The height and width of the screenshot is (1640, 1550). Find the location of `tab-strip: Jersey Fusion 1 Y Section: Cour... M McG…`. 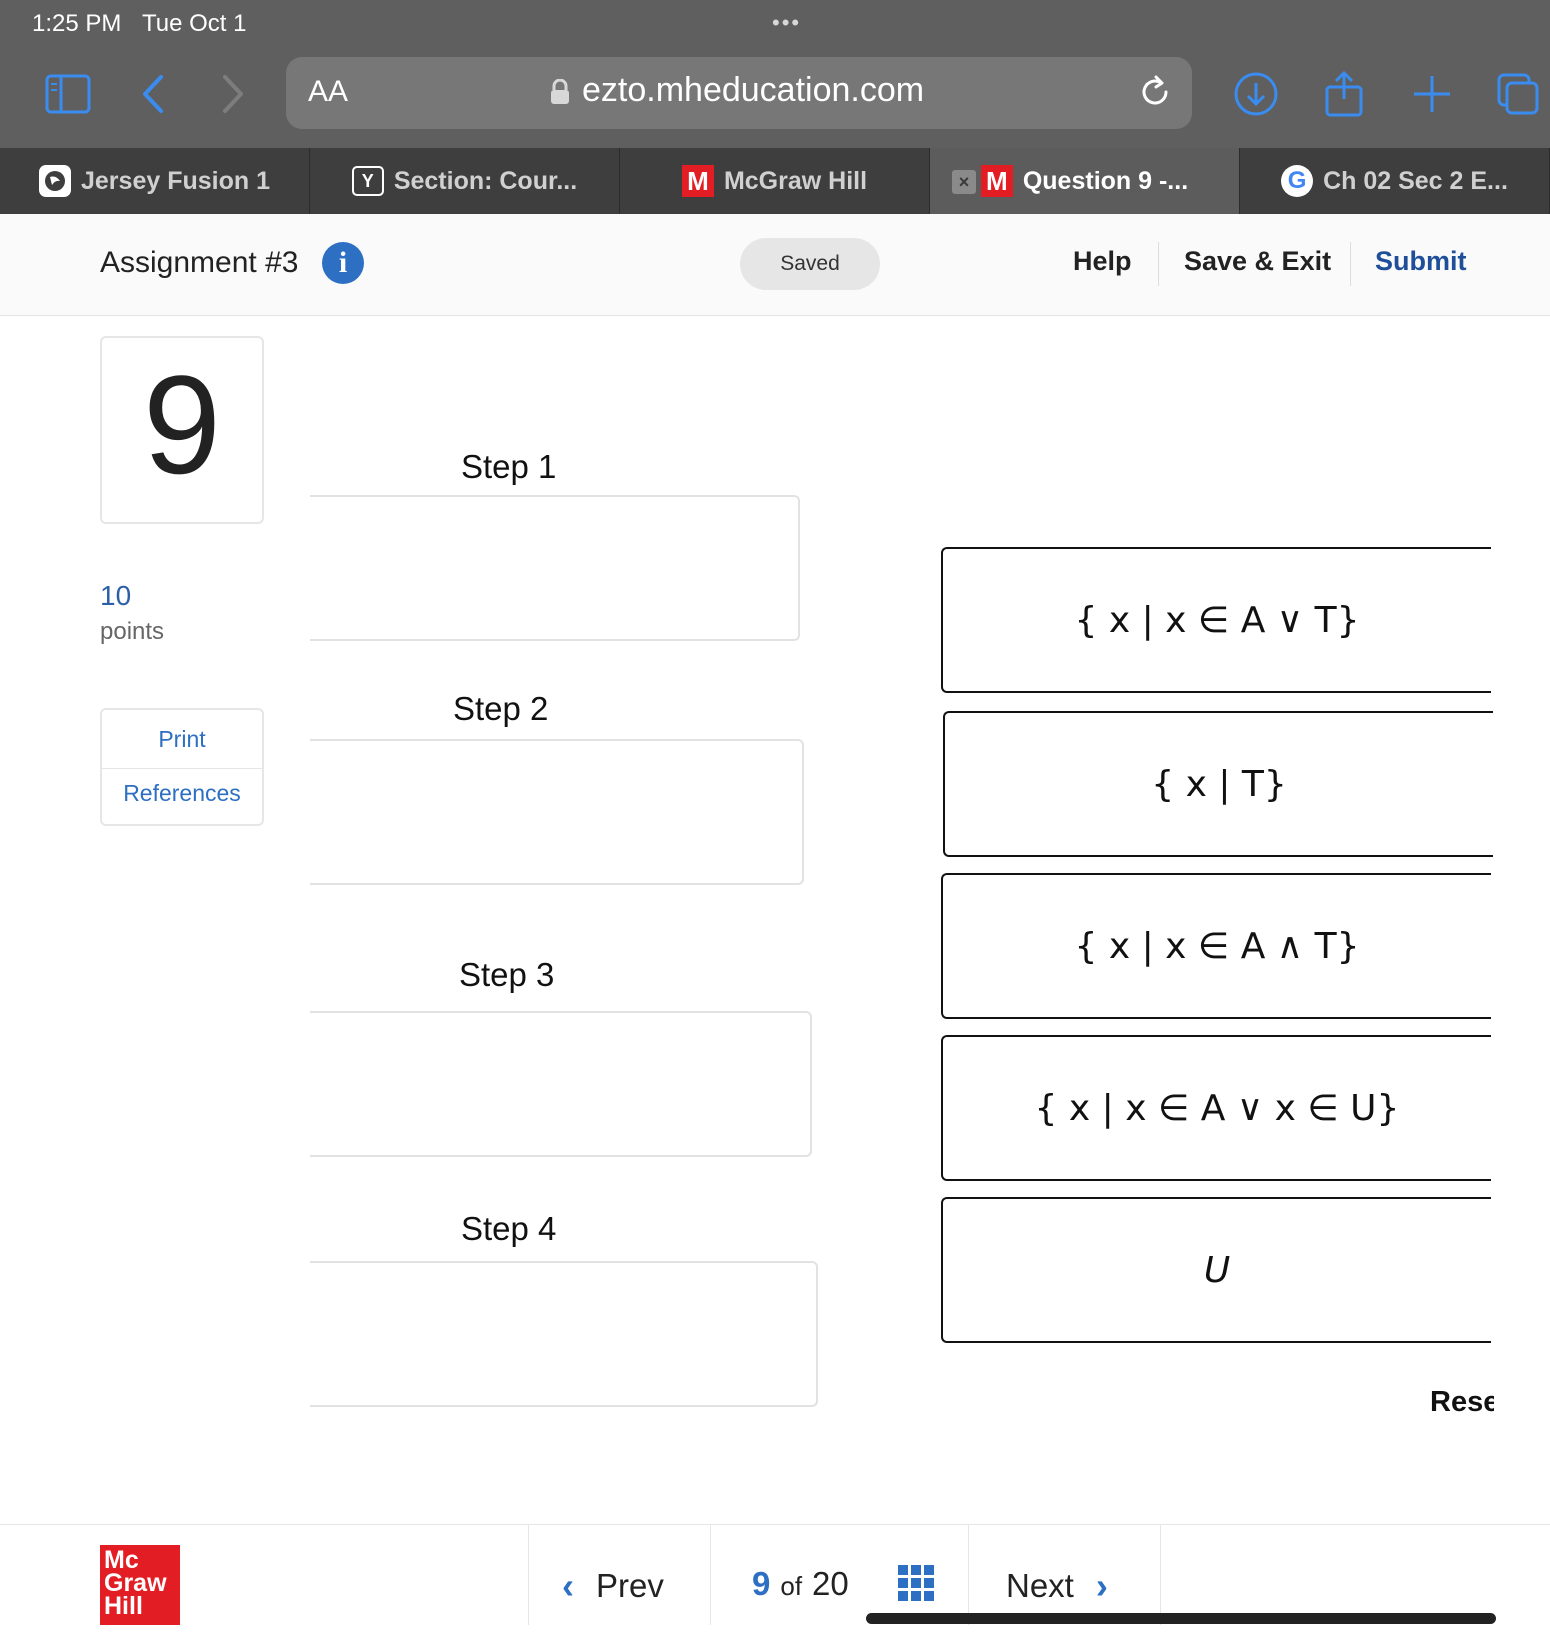

tab-strip: Jersey Fusion 1 Y Section: Cour... M McG… is located at coordinates (775, 181).